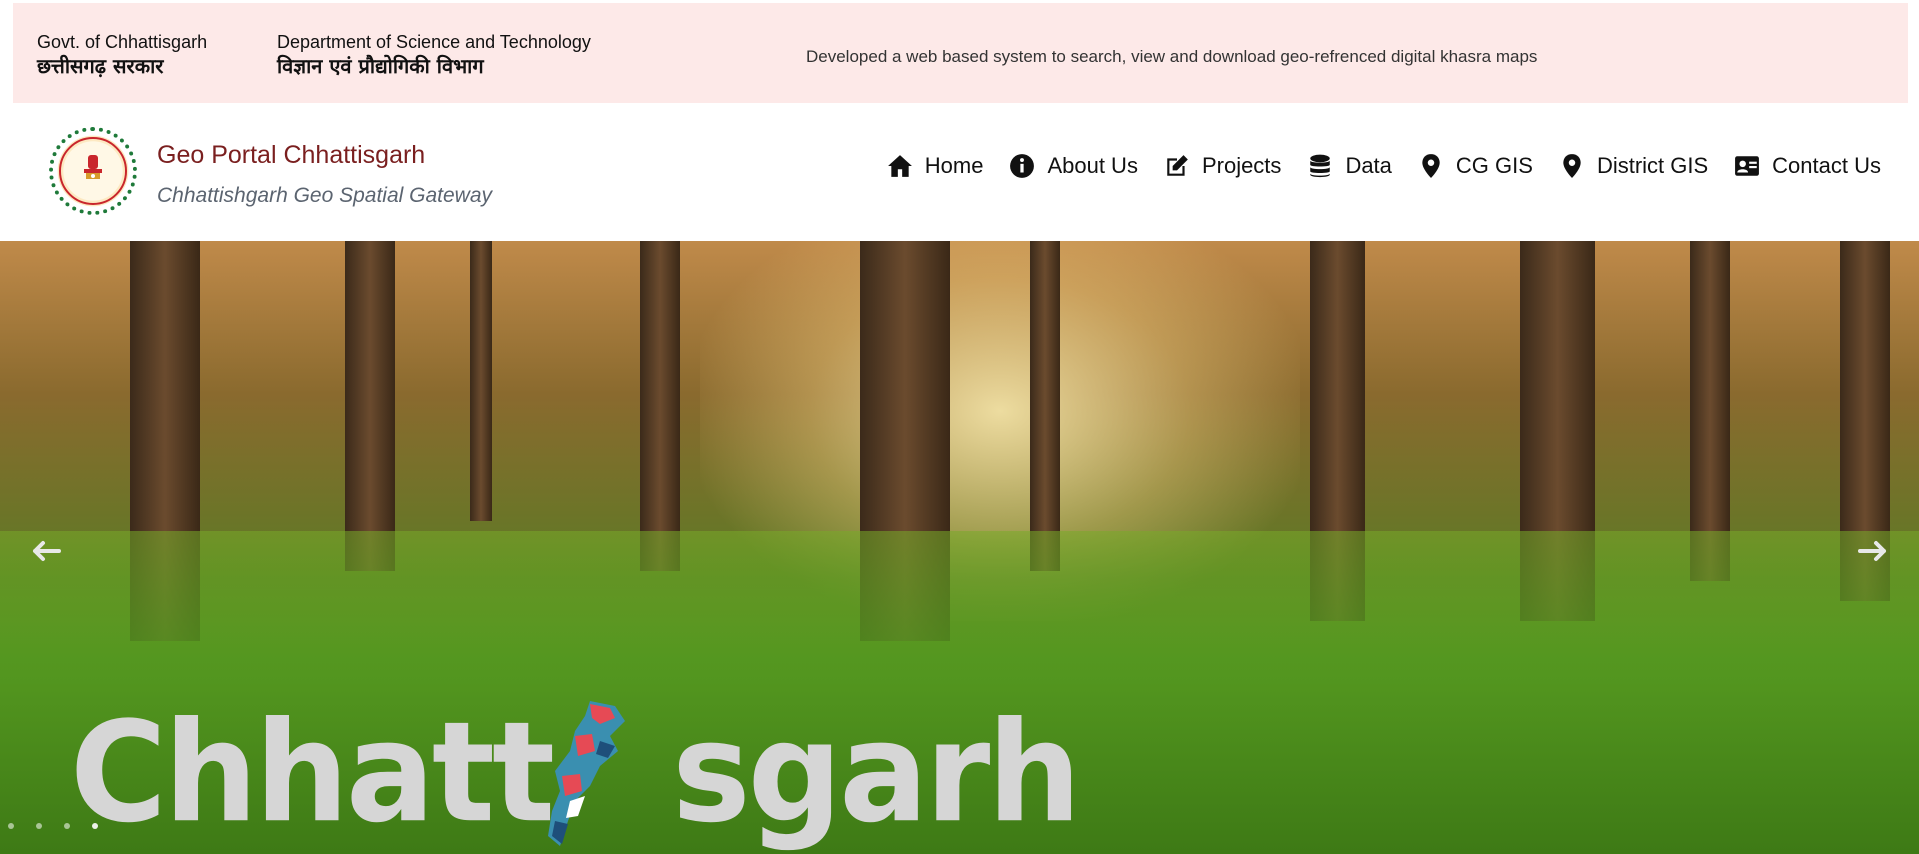 This screenshot has width=1919, height=854. I want to click on govt-name-en: Govt. of Chhattisgarh, so click(122, 42).